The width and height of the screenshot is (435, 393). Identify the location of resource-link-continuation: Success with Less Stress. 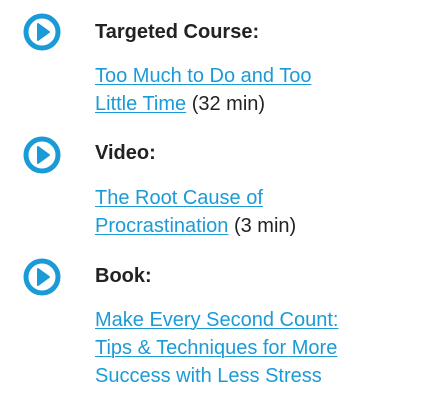
(208, 376).